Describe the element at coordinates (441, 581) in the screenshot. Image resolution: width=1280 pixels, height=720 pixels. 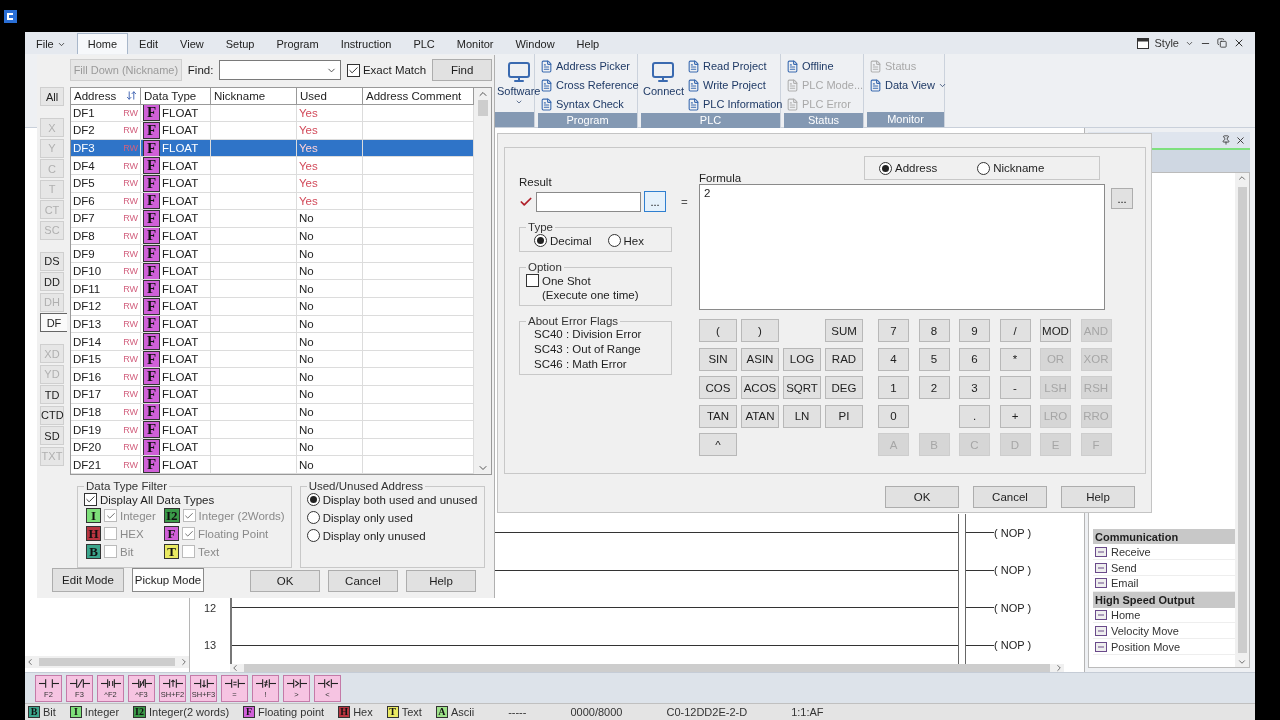
I see `dialog-button: Help` at that location.